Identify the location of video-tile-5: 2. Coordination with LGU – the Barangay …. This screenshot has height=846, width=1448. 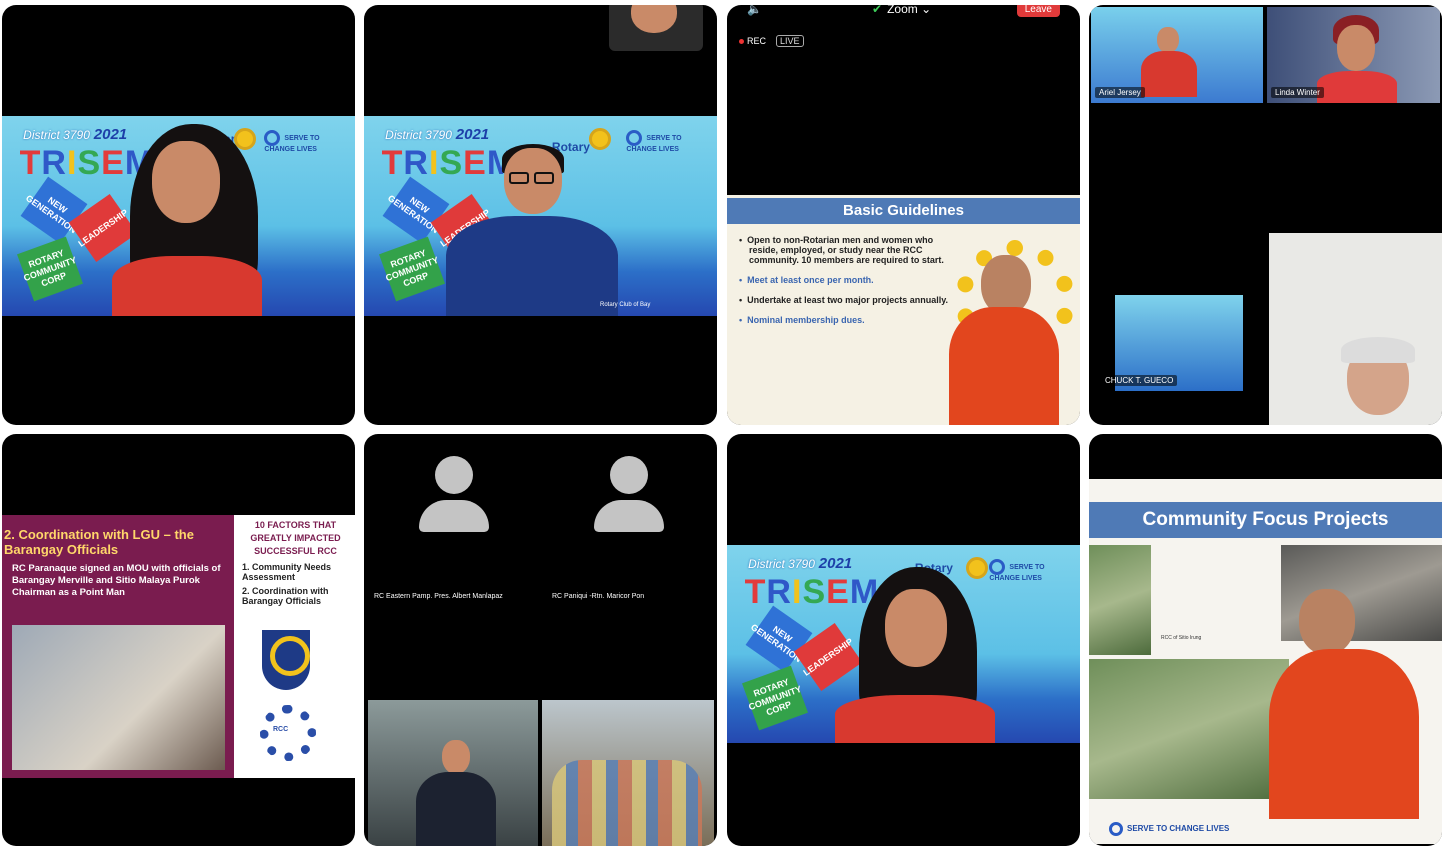
(178, 640).